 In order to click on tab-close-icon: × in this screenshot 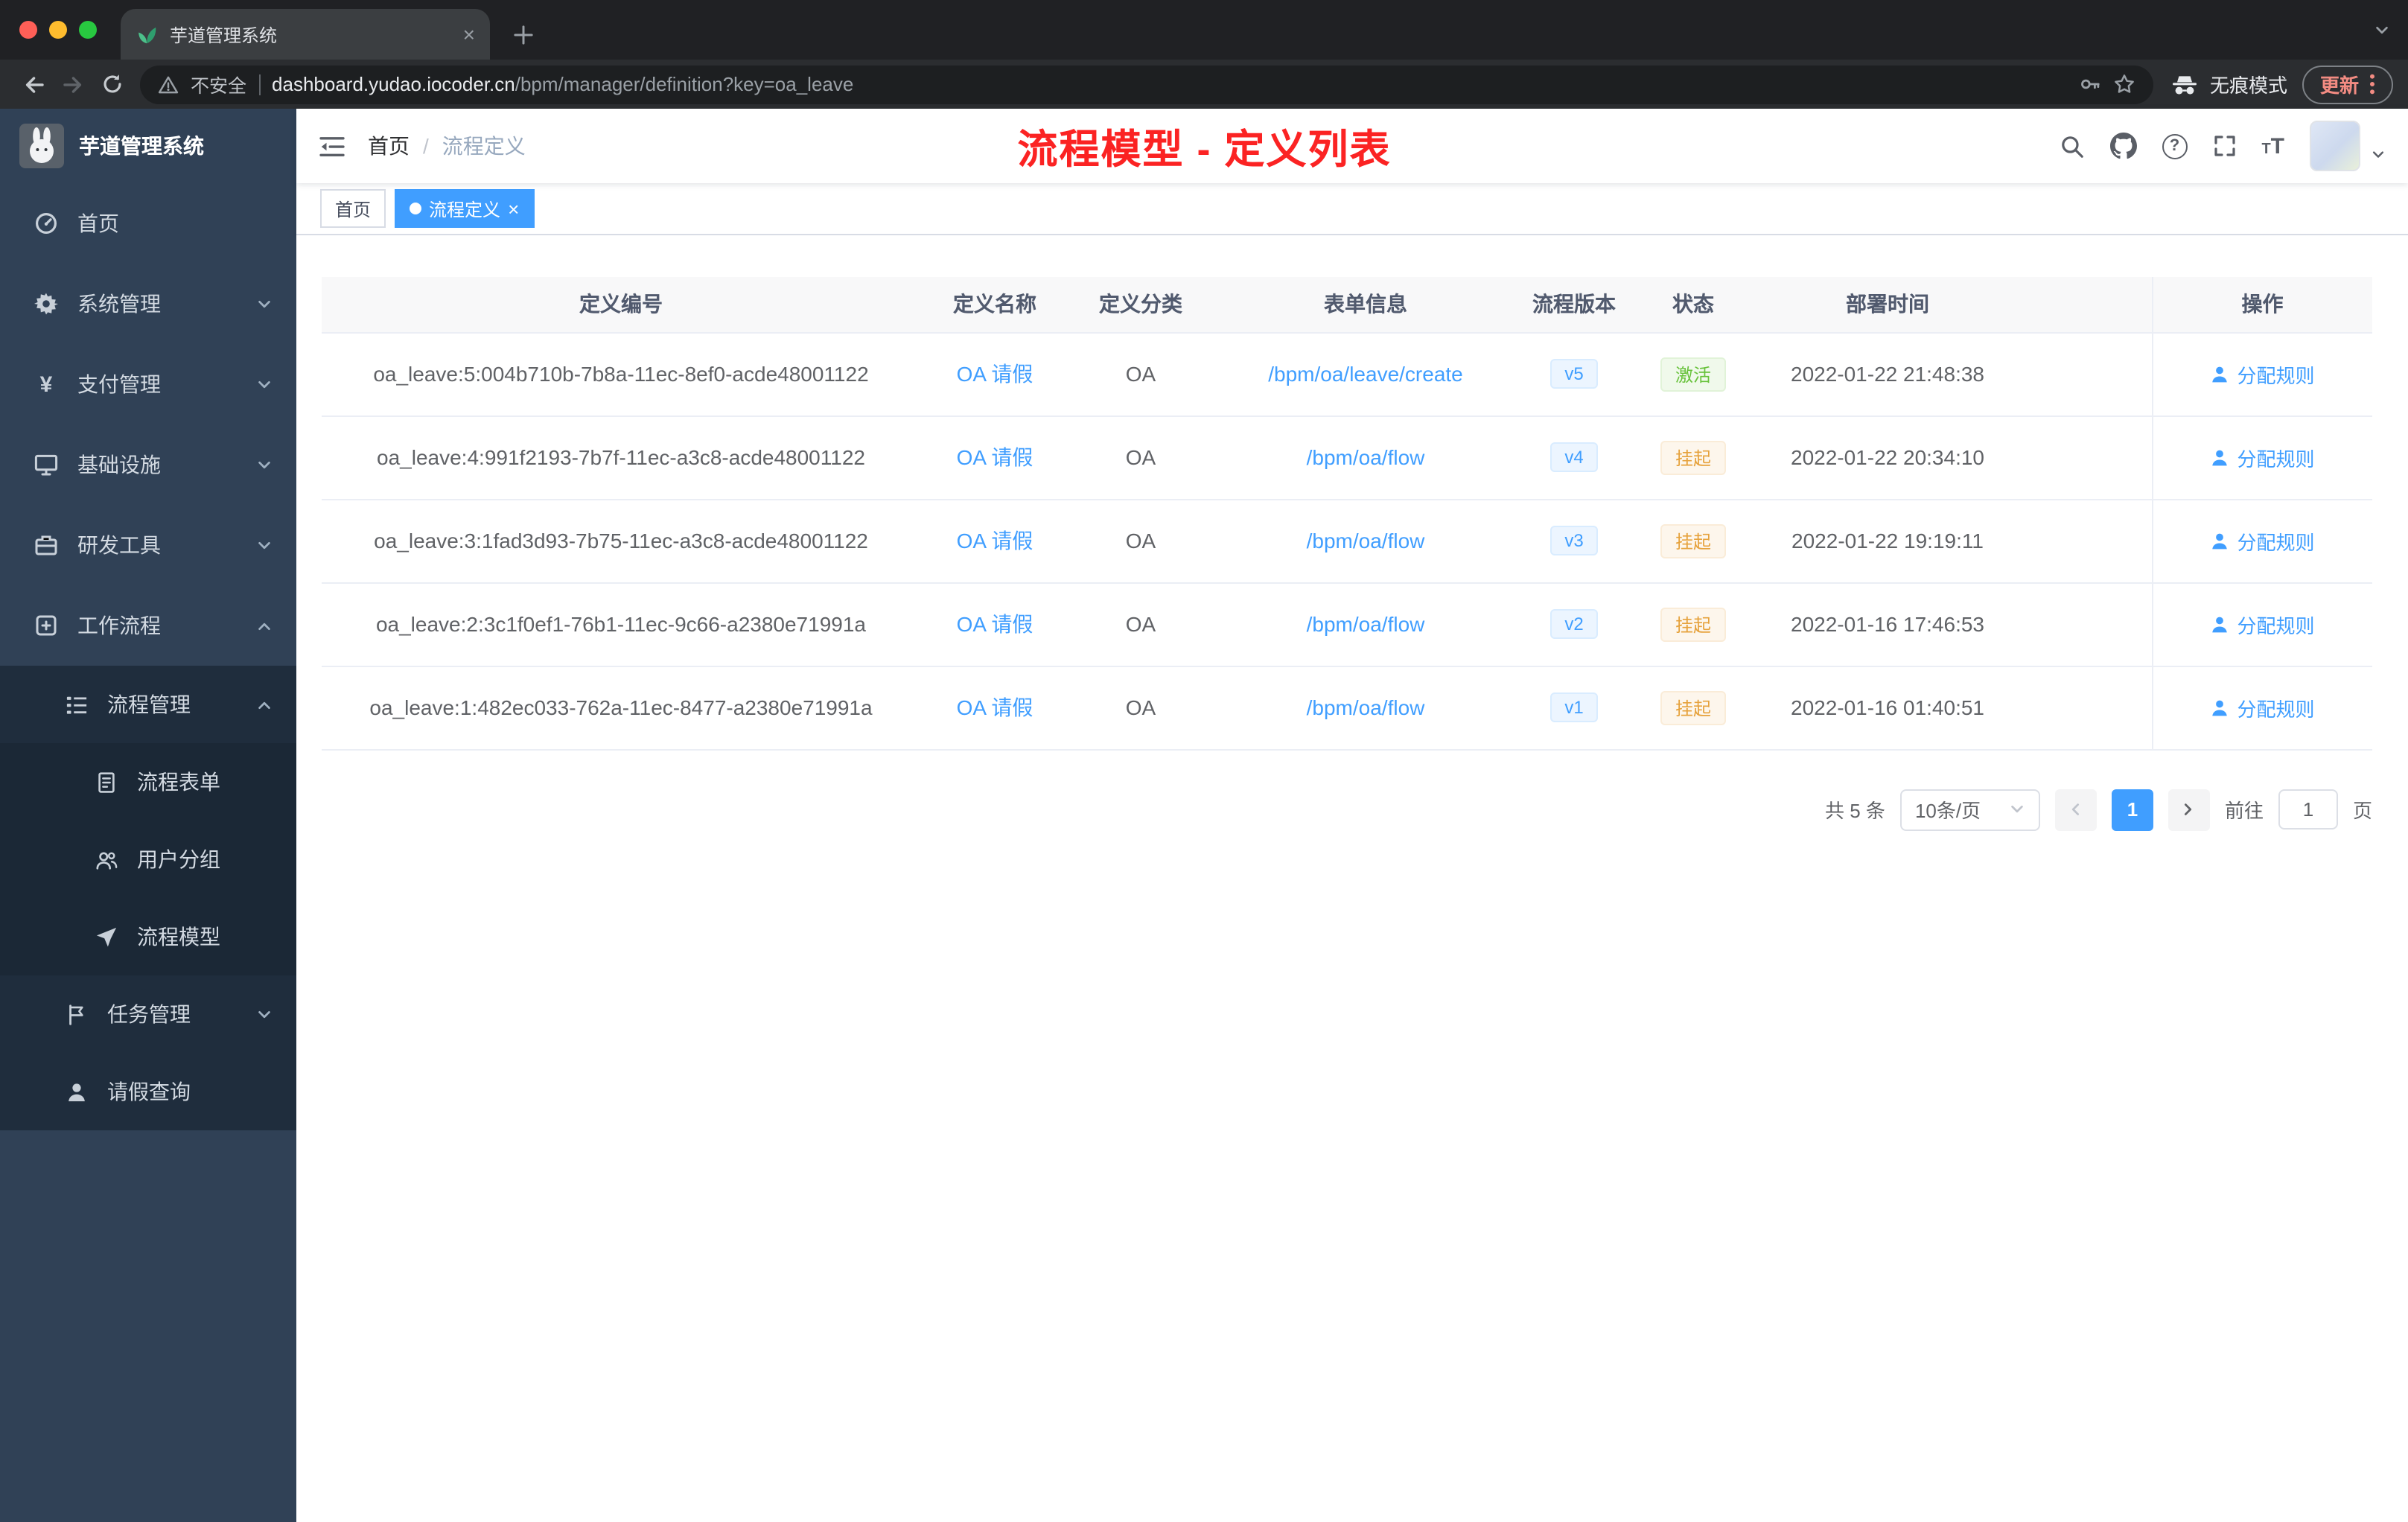, I will do `click(469, 34)`.